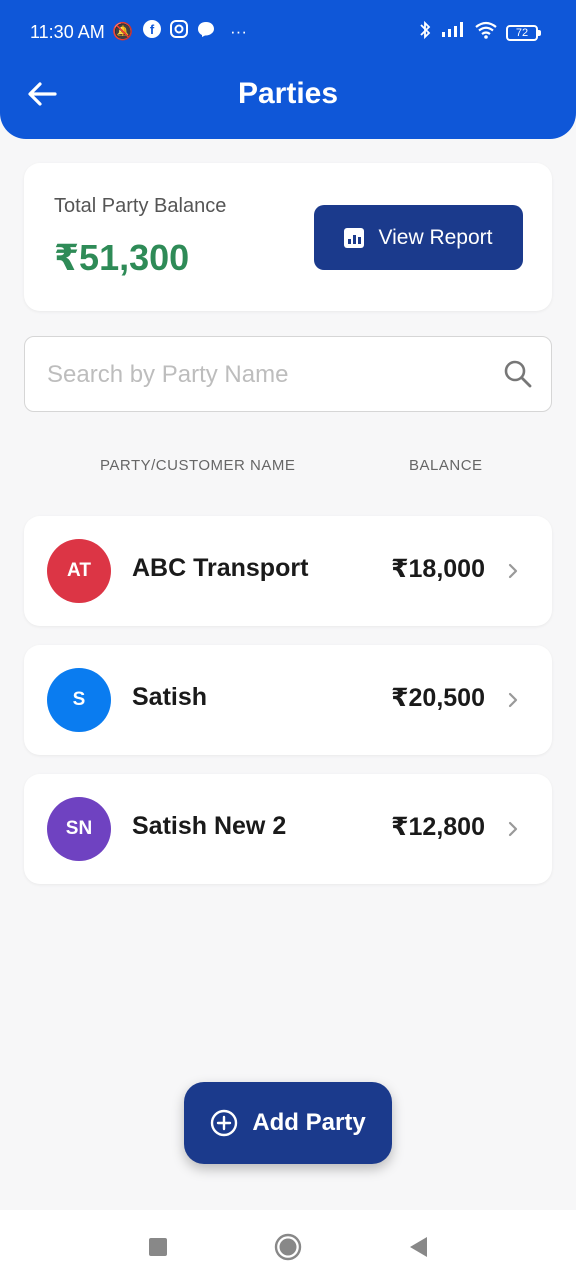 The width and height of the screenshot is (576, 1280). Describe the element at coordinates (170, 697) in the screenshot. I see `party-name: Satish` at that location.